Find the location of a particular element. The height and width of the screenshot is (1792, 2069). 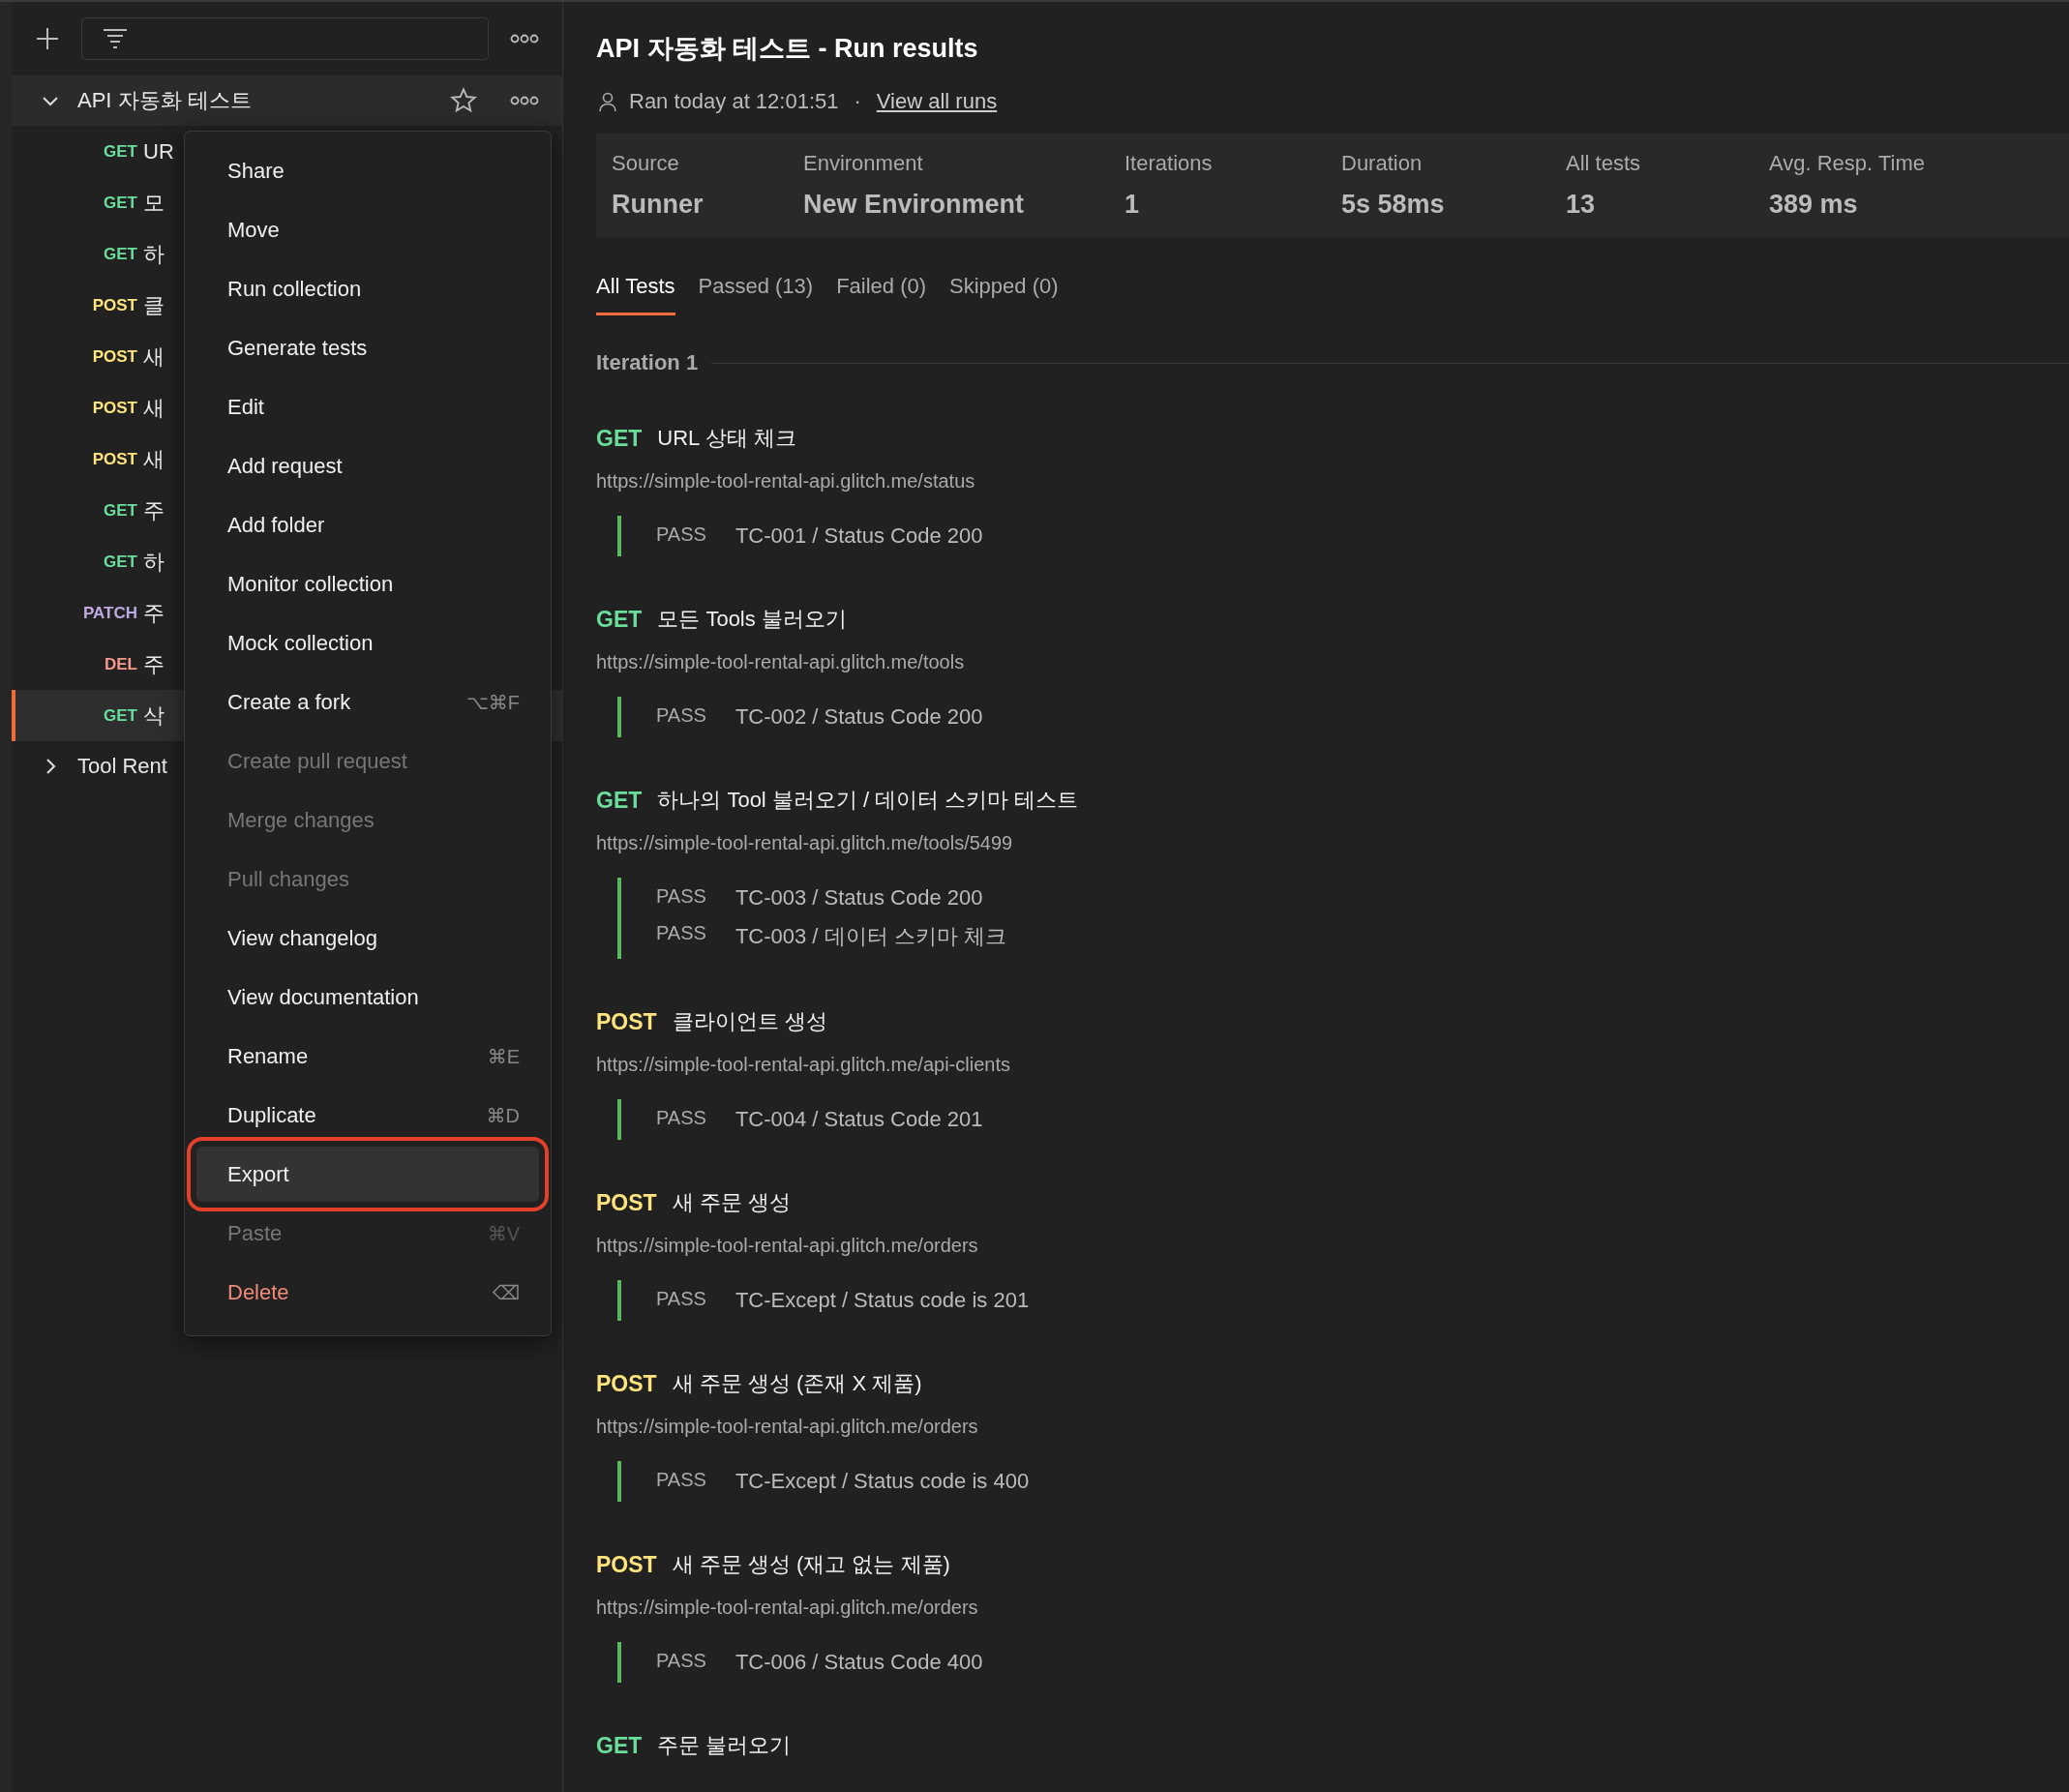

request-name: 주문 불러오기 is located at coordinates (724, 1745).